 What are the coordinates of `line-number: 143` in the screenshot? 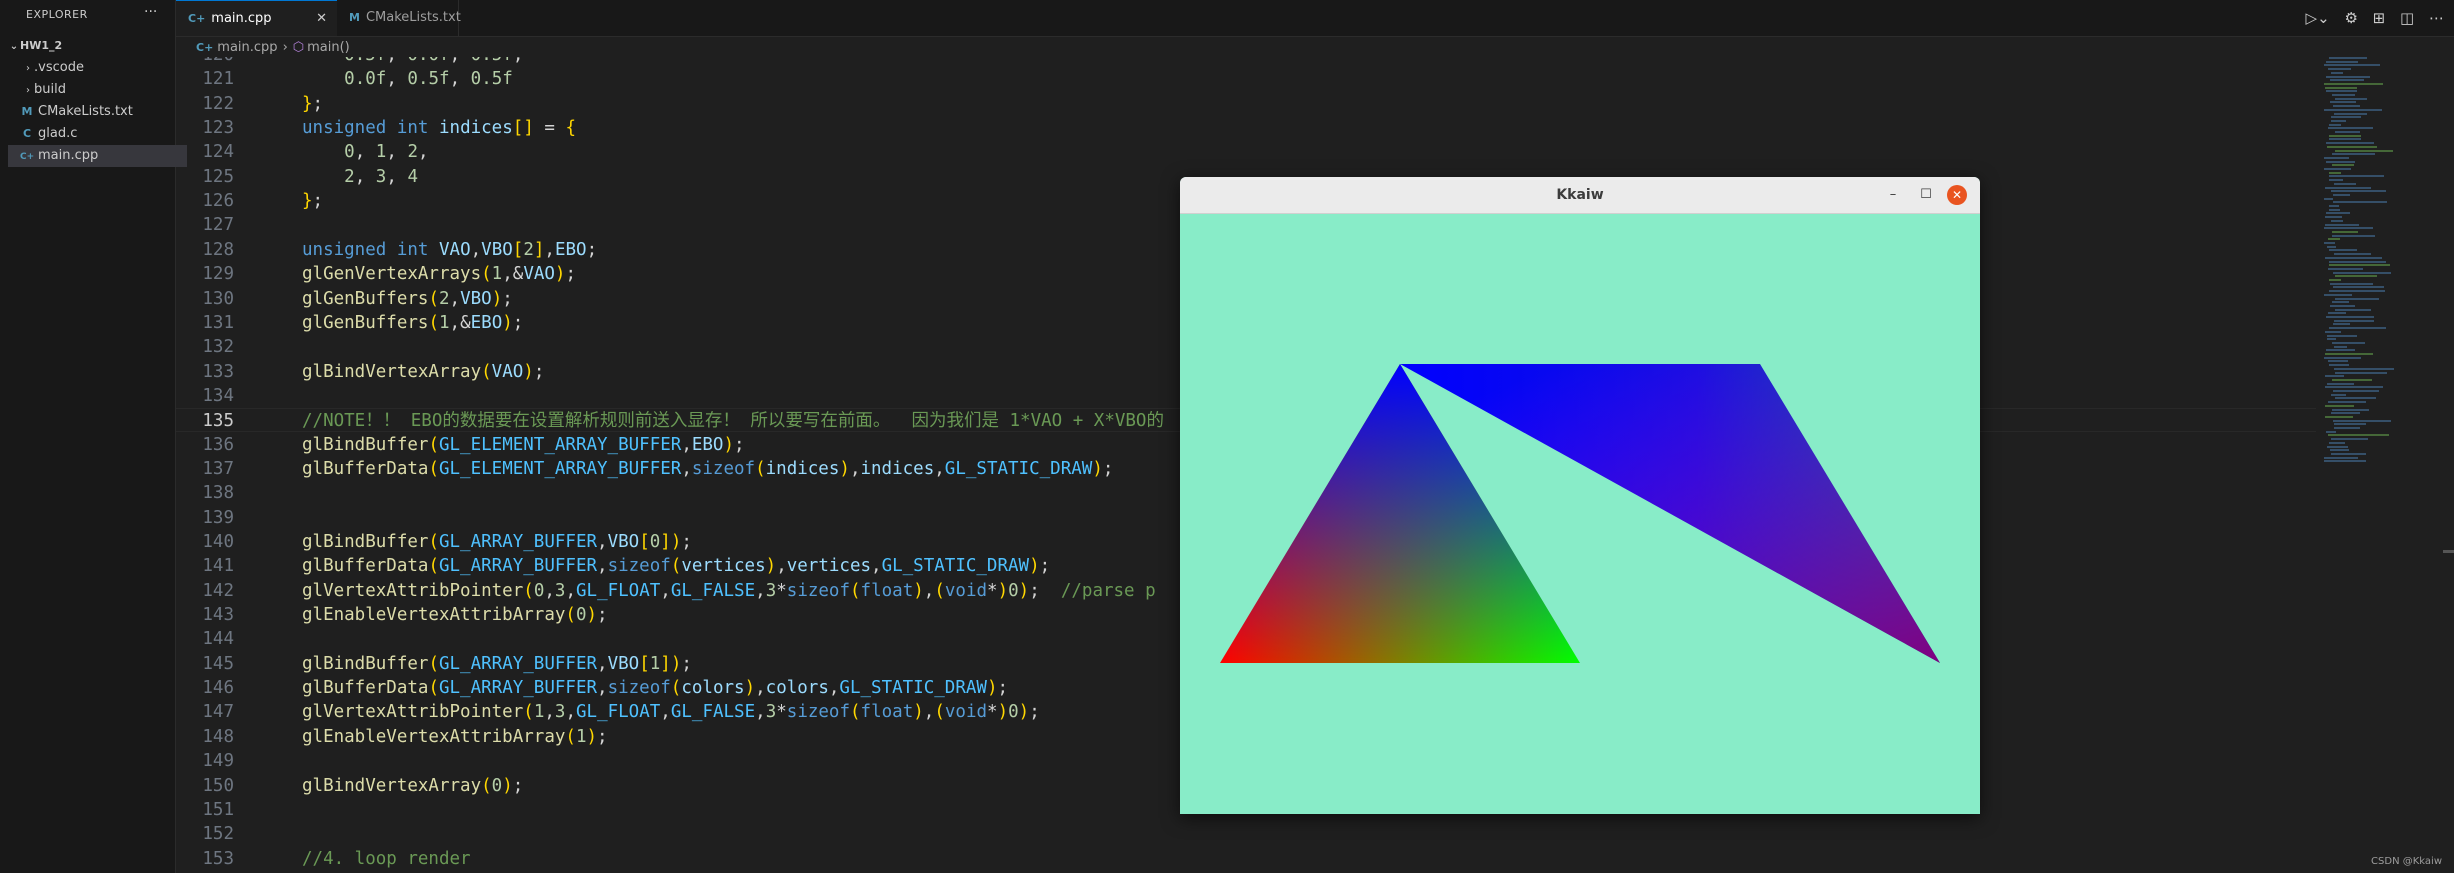 It's located at (218, 615).